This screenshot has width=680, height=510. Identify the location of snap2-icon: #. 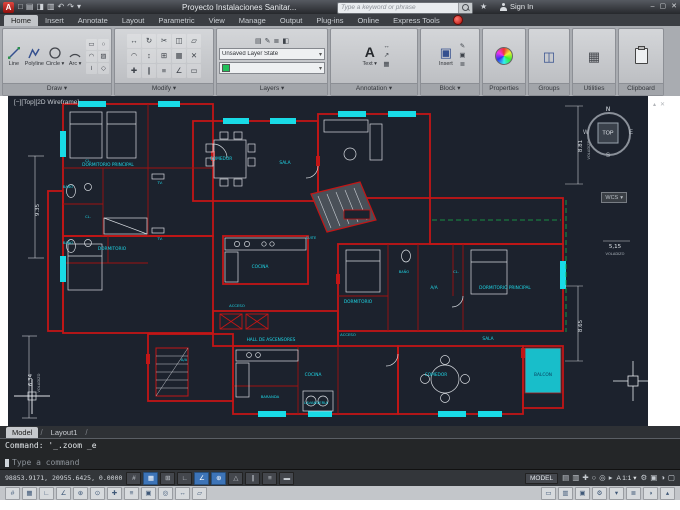
(12, 493).